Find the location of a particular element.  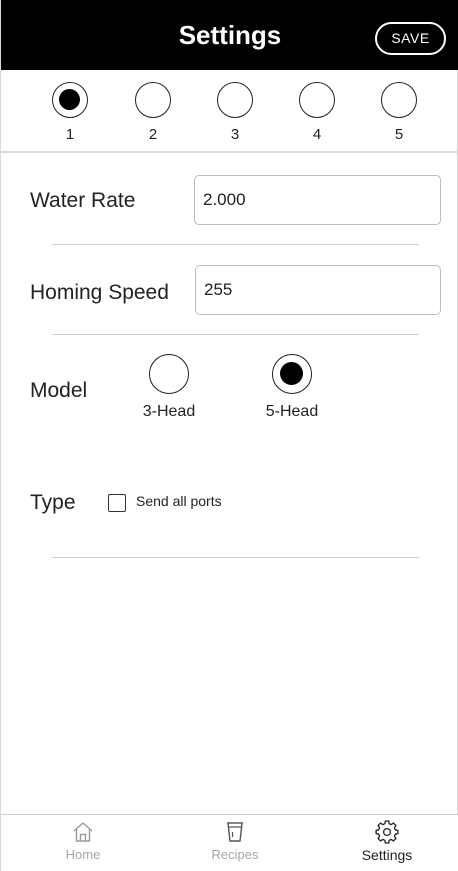

profile-label-3: 3 is located at coordinates (235, 134).